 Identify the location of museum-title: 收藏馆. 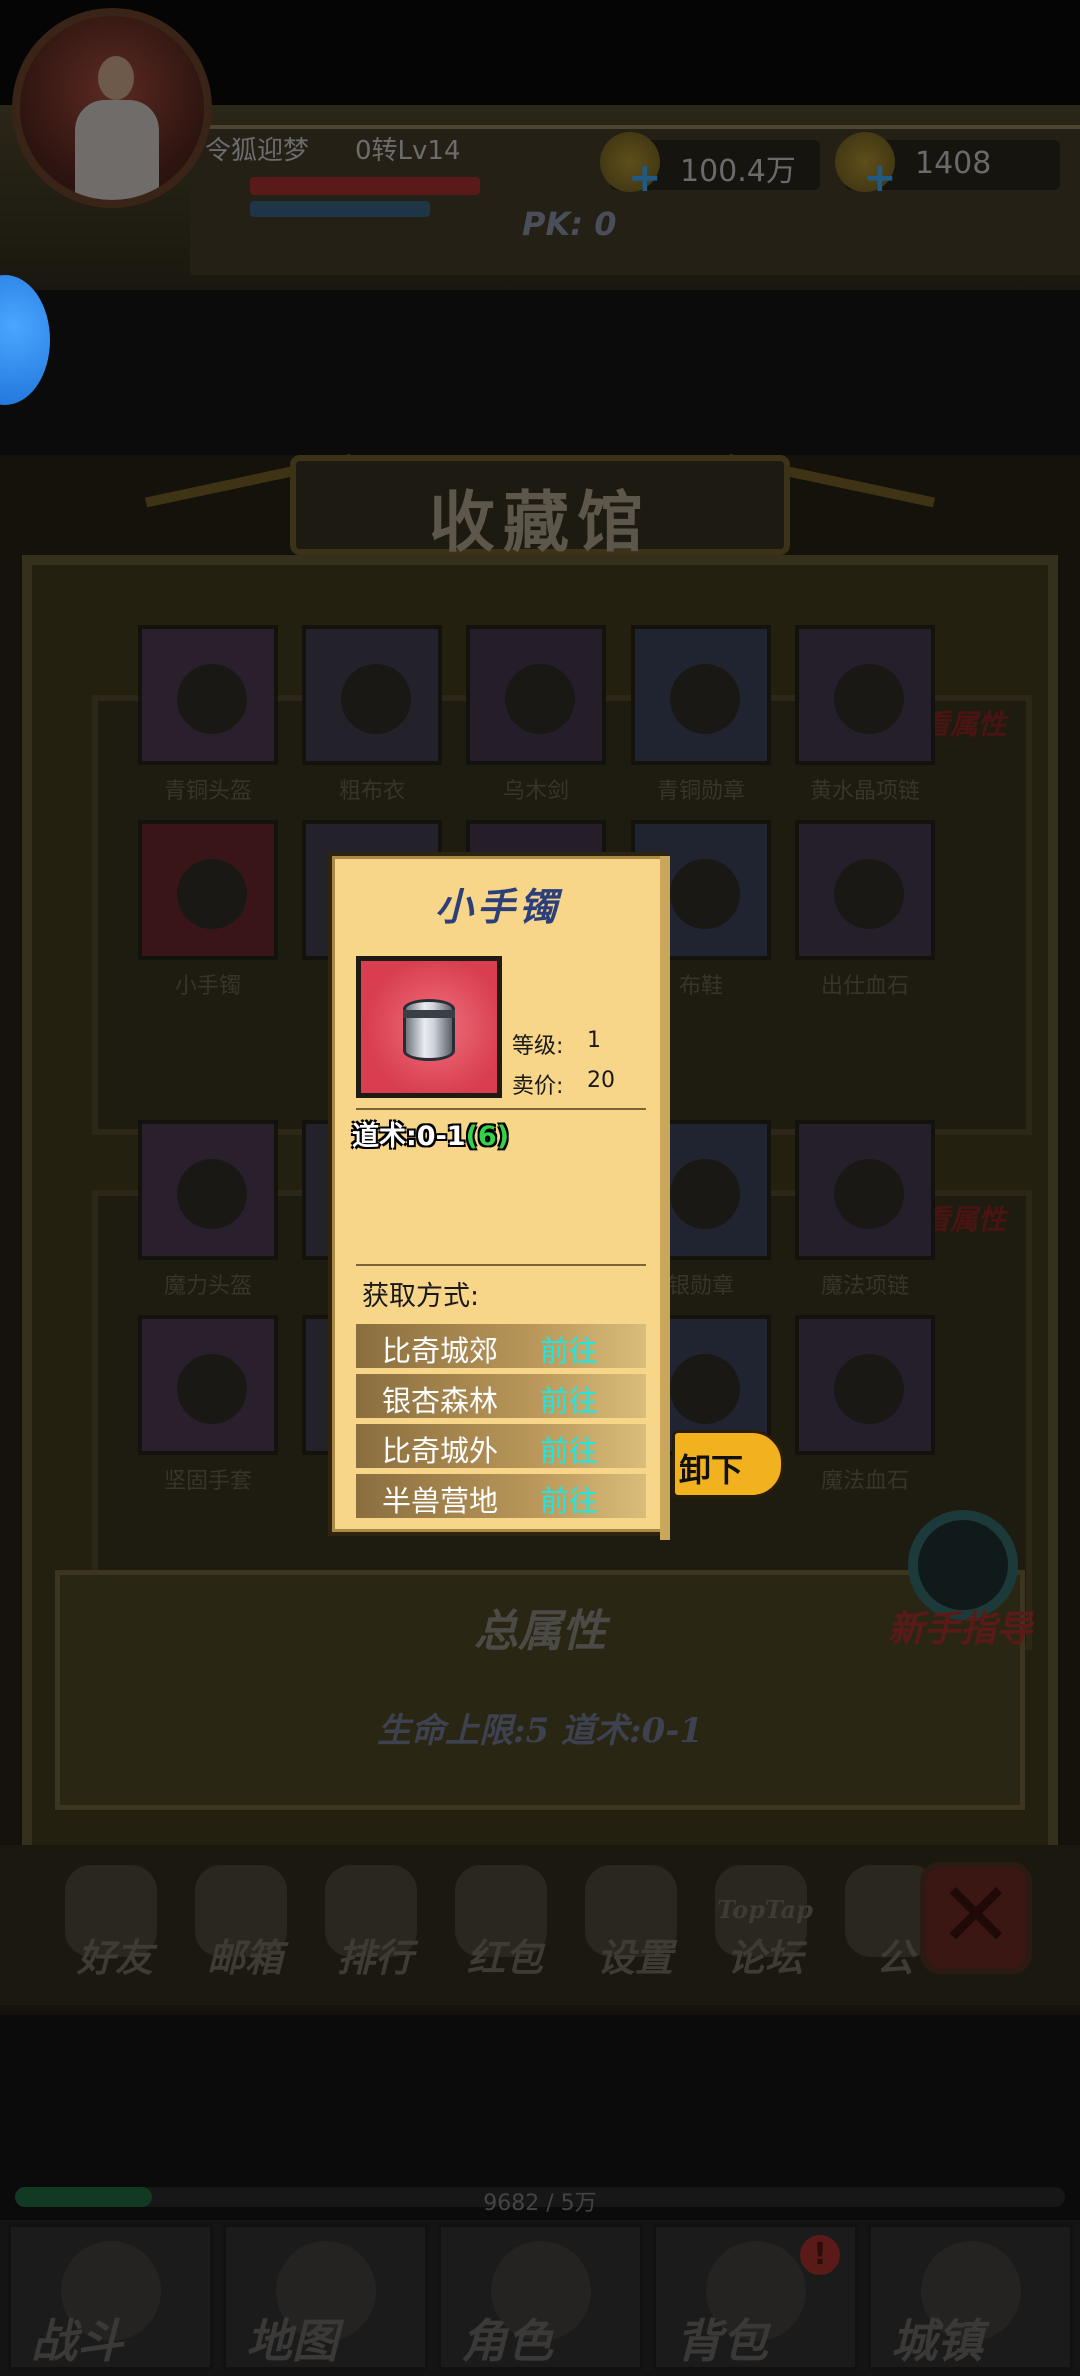
(540, 522).